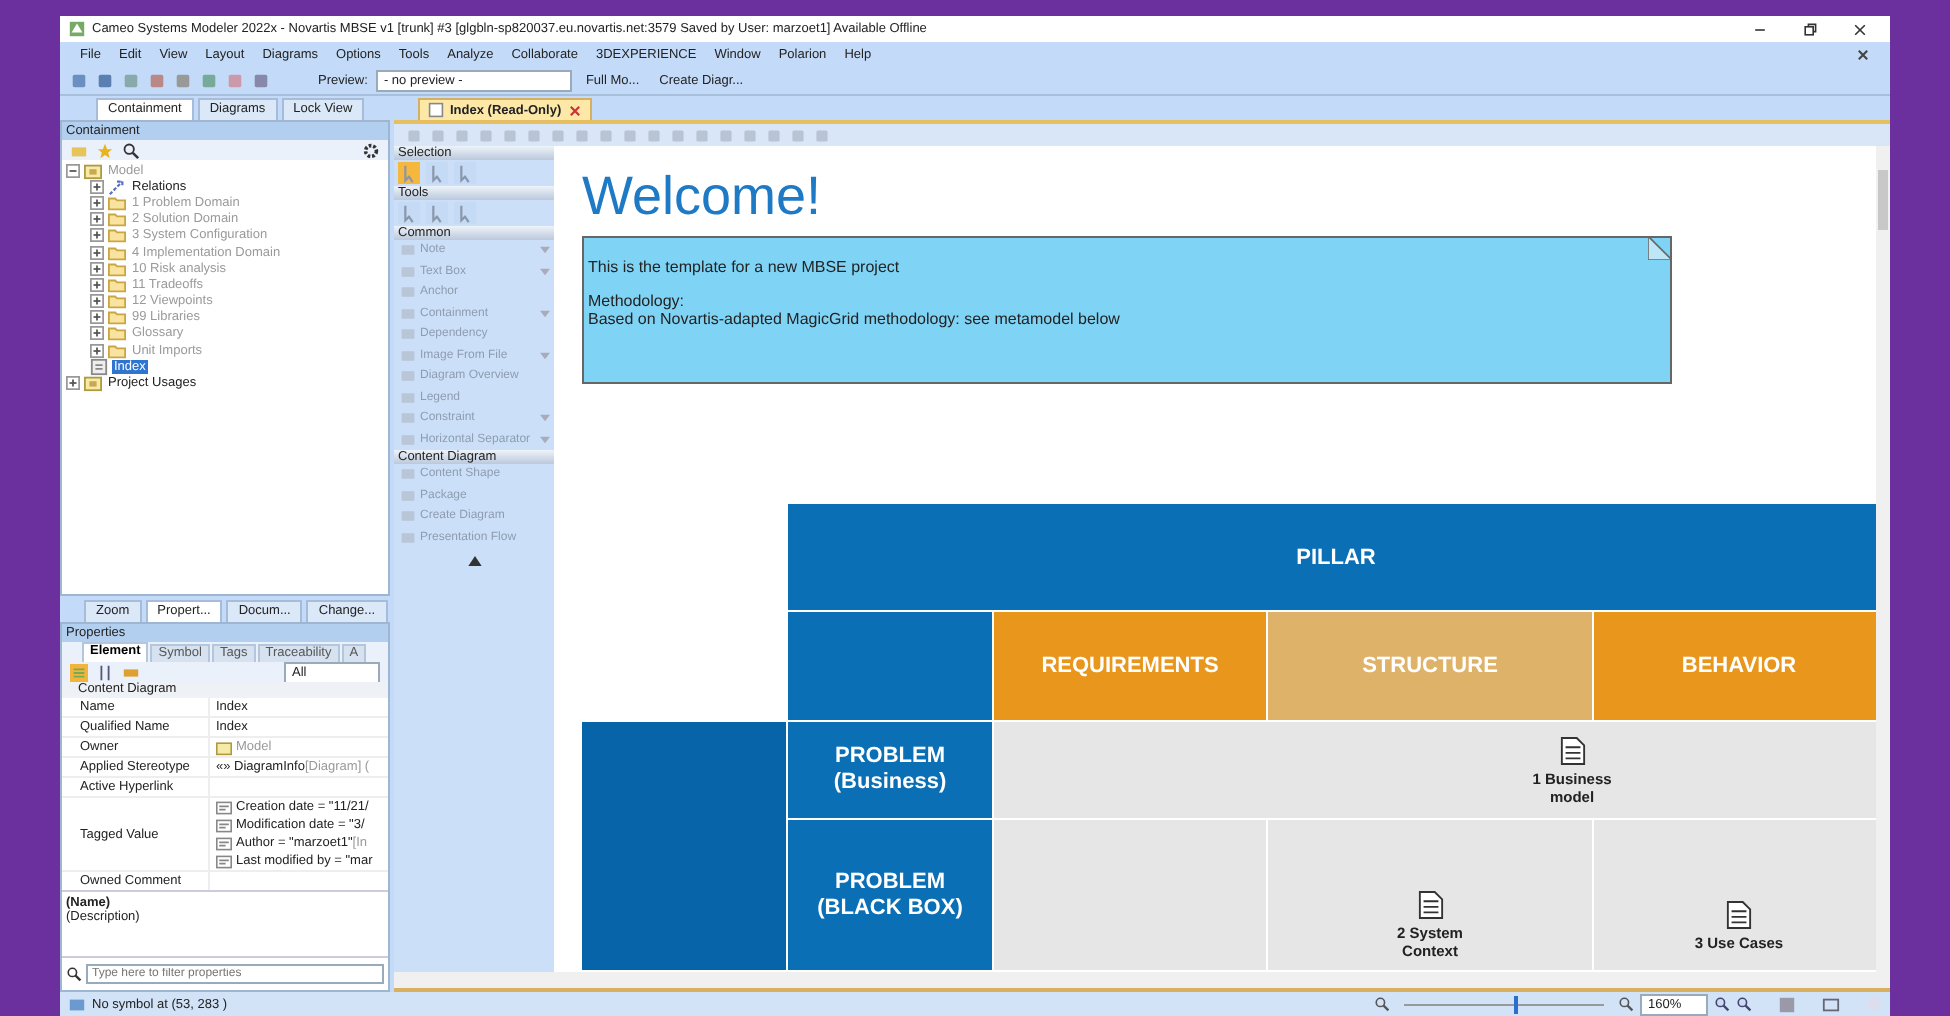 This screenshot has width=1950, height=1016. Describe the element at coordinates (1430, 666) in the screenshot. I see `column-header: STRUCTURE` at that location.